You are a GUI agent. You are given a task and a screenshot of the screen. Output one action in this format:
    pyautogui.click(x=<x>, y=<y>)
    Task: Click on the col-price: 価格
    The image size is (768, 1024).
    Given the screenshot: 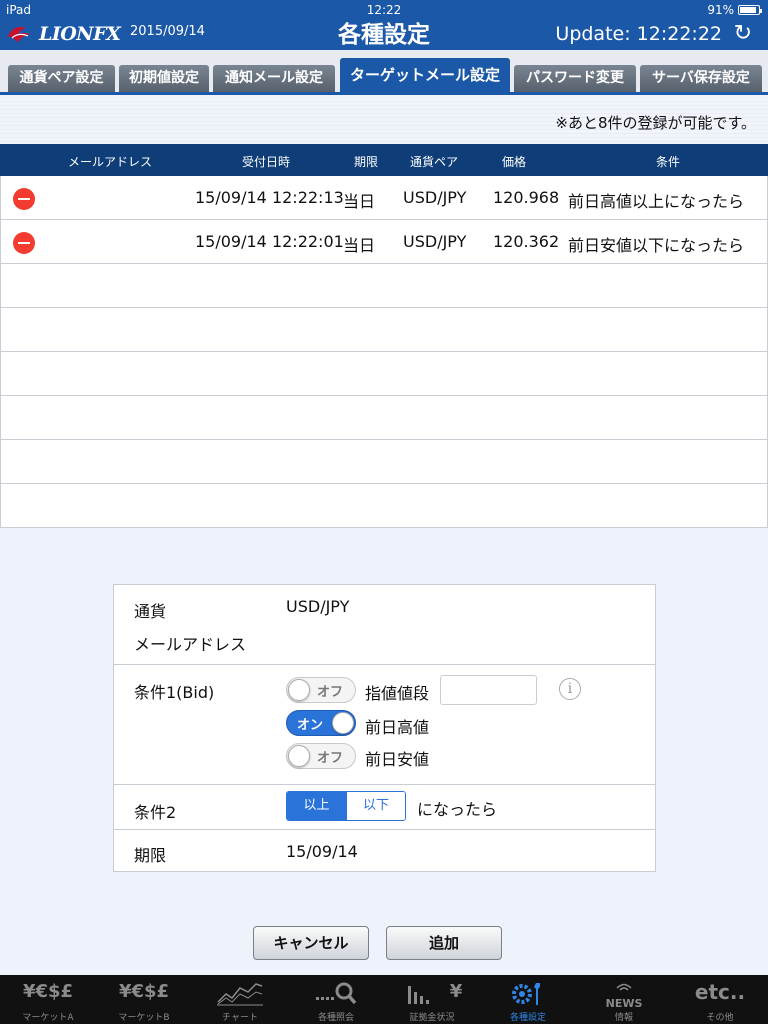 What is the action you would take?
    pyautogui.click(x=514, y=162)
    